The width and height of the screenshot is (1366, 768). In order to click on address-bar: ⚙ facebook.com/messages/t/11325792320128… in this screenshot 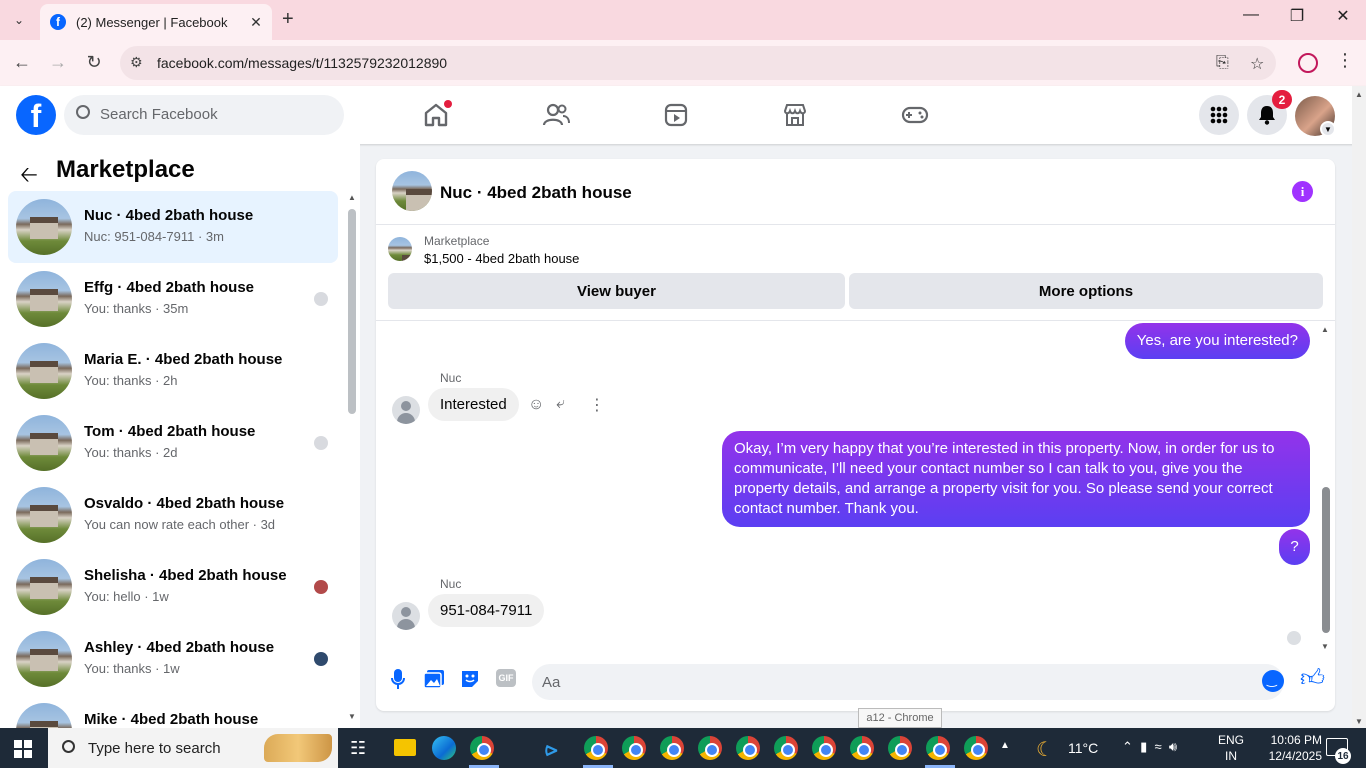, I will do `click(698, 63)`.